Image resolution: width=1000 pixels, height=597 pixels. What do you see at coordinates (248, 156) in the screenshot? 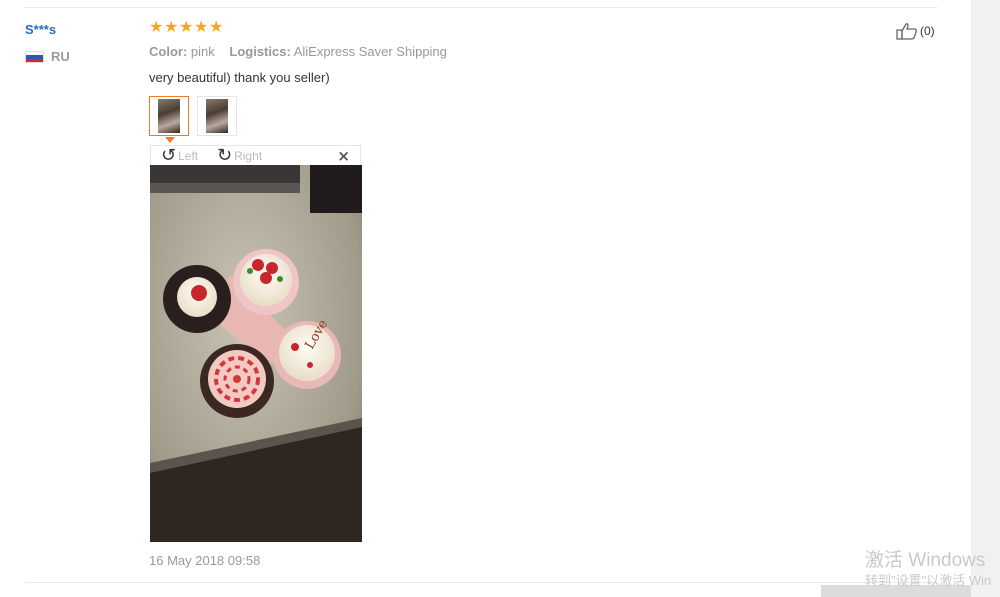
I see `rotate-right-label: Right` at bounding box center [248, 156].